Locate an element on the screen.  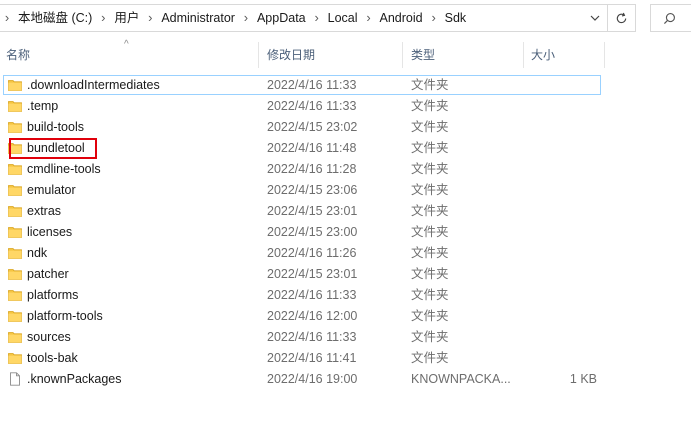
table-row: tools-bak 2022/4/16 11:41 文件夹 is located at coordinates (345, 358).